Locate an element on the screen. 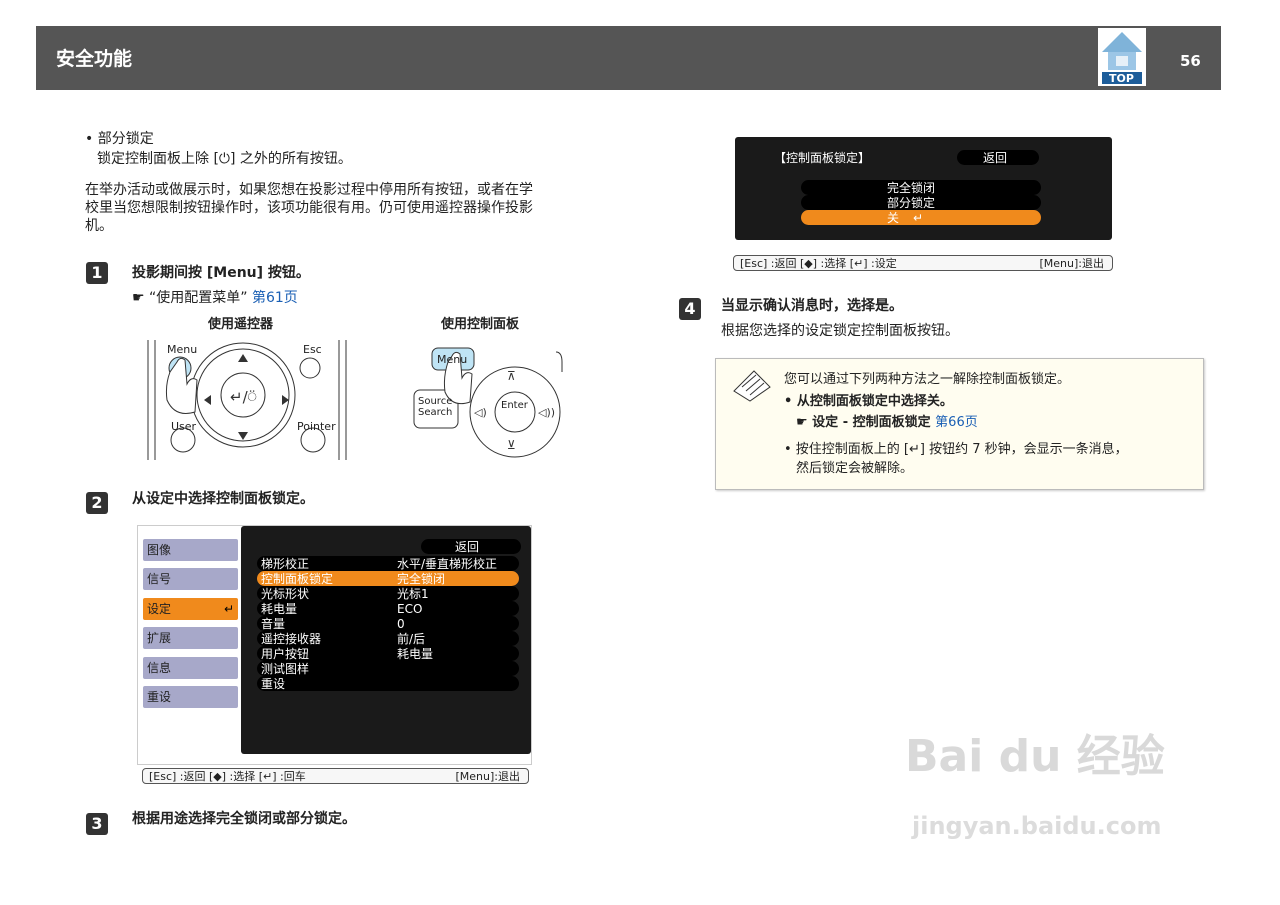 The image size is (1280, 905). watermark-url: jingyan.baidu.com is located at coordinates (1037, 826).